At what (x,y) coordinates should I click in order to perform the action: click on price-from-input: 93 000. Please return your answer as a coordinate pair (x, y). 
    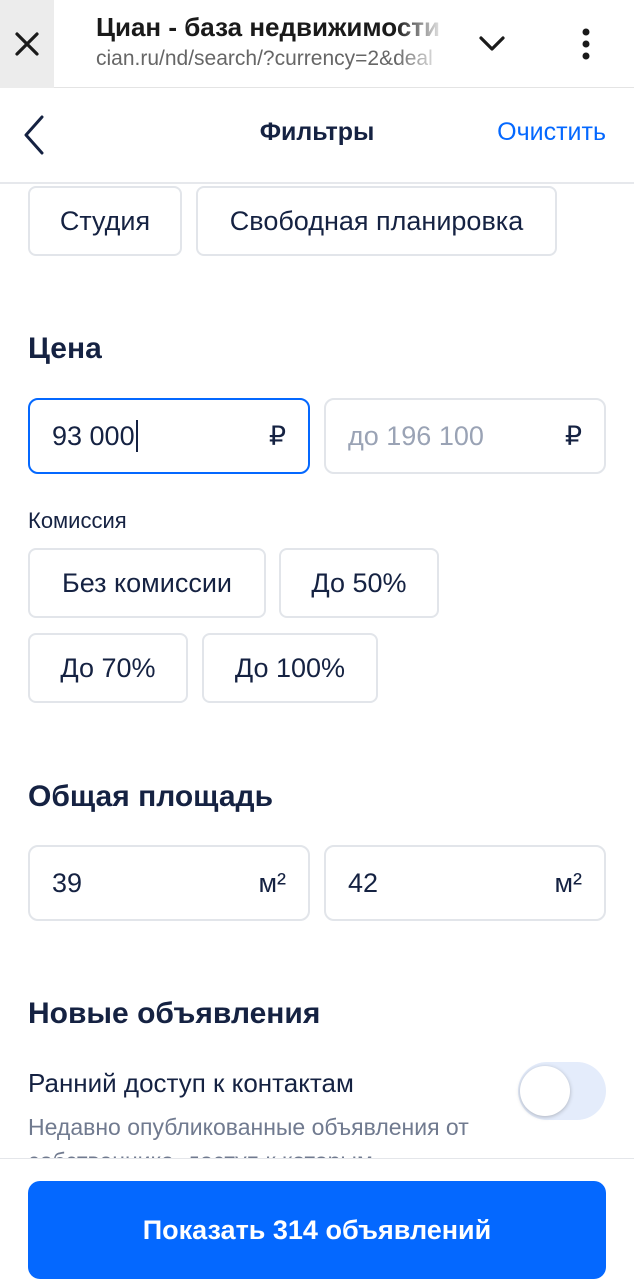
    Looking at the image, I should click on (95, 436).